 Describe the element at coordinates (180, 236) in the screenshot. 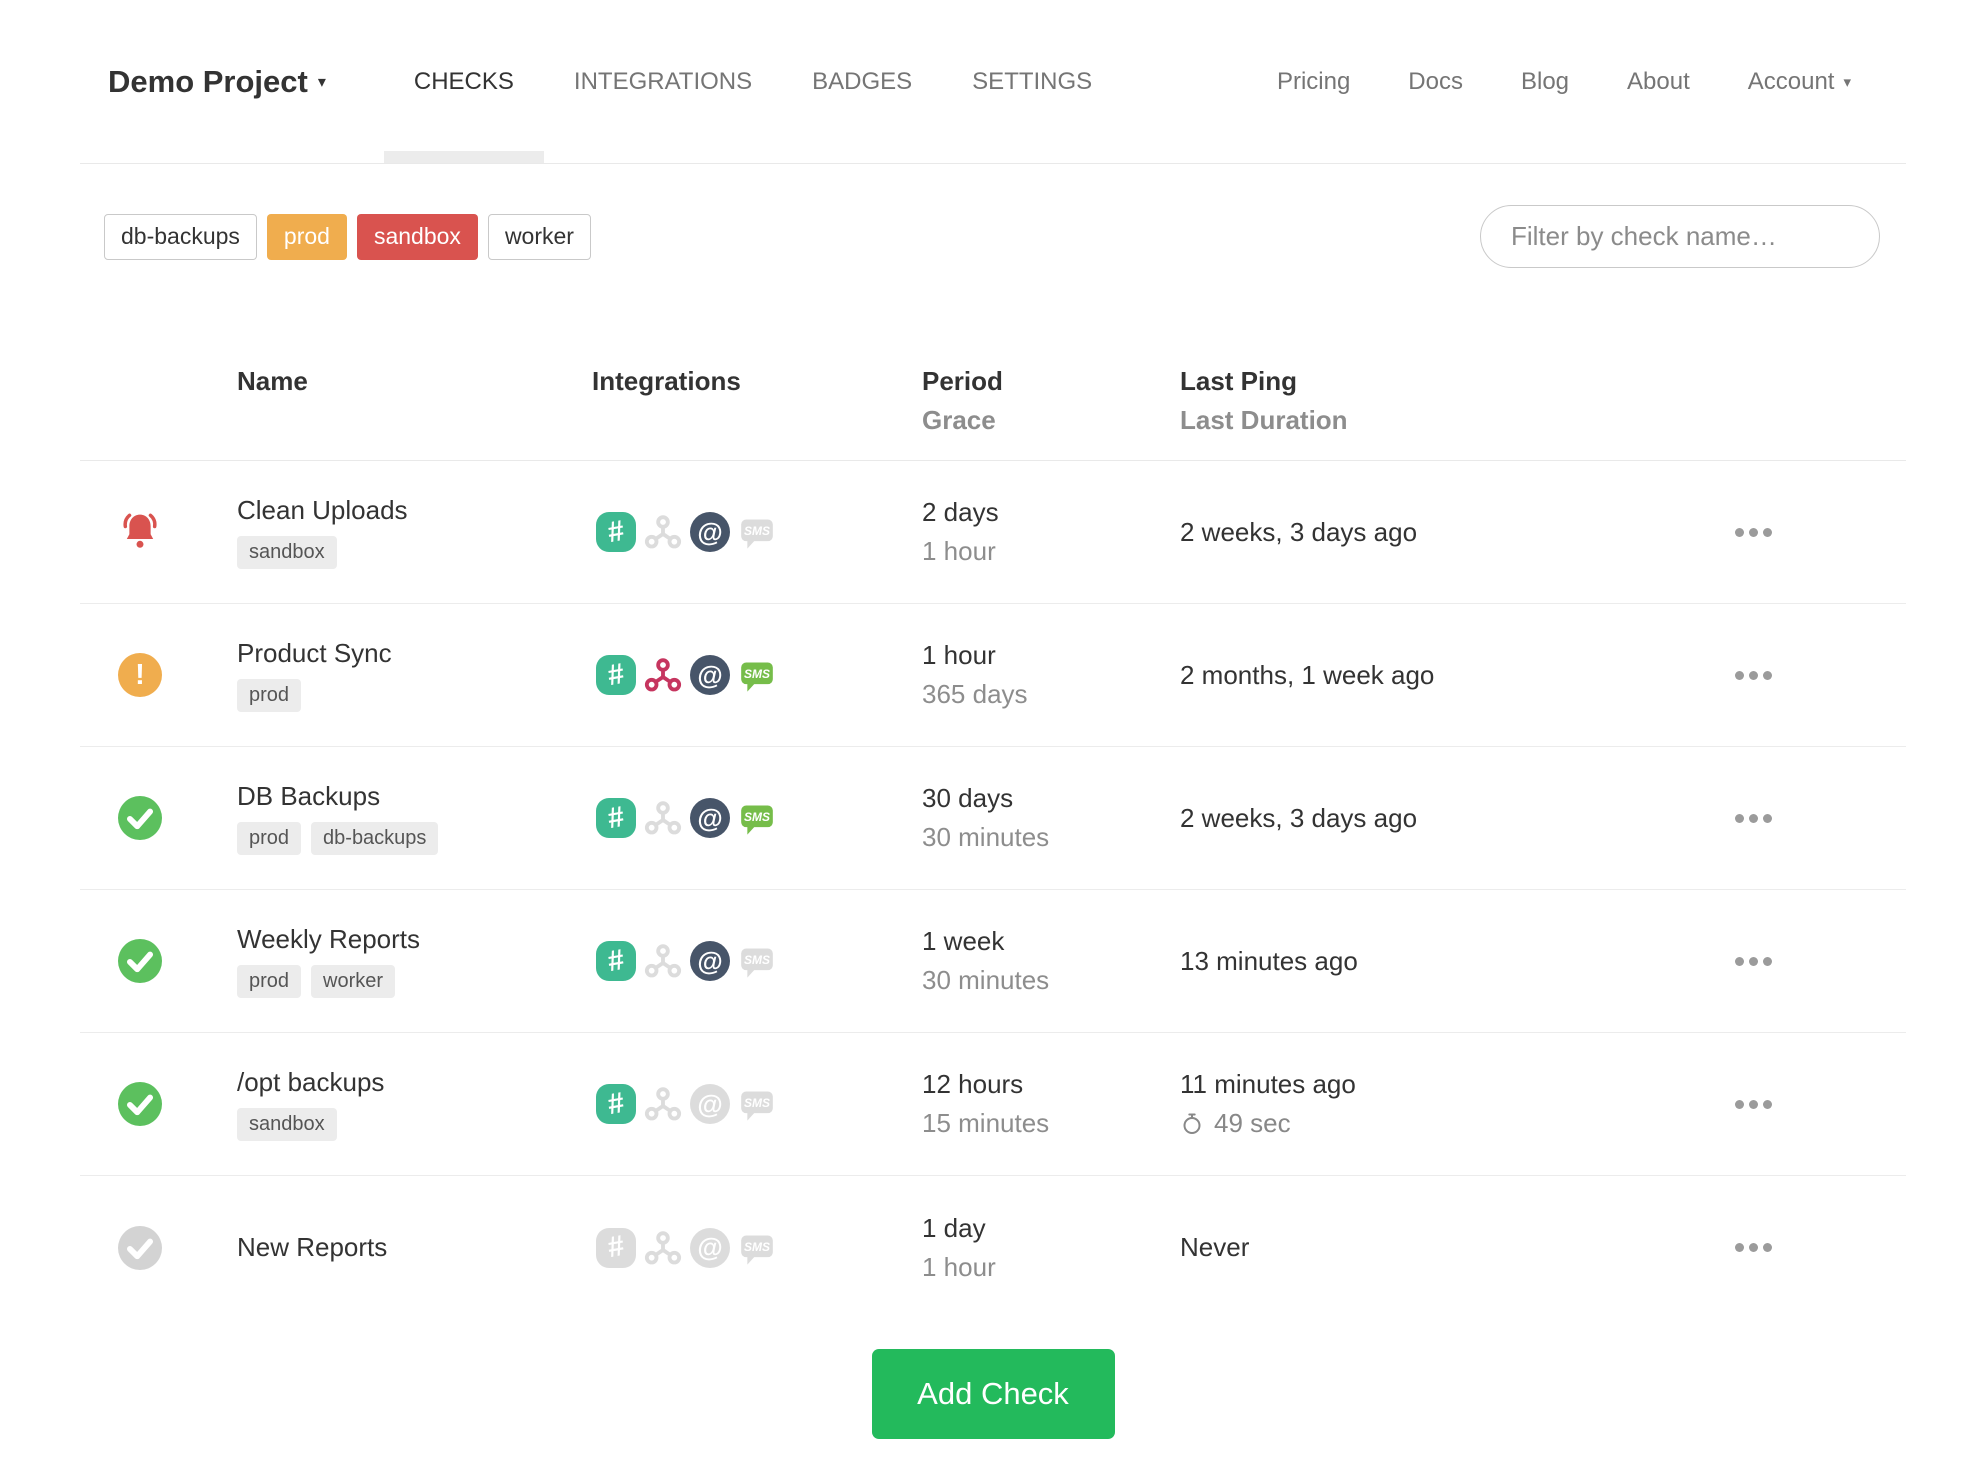

I see `filter-tag-db-backups: db-backups` at that location.